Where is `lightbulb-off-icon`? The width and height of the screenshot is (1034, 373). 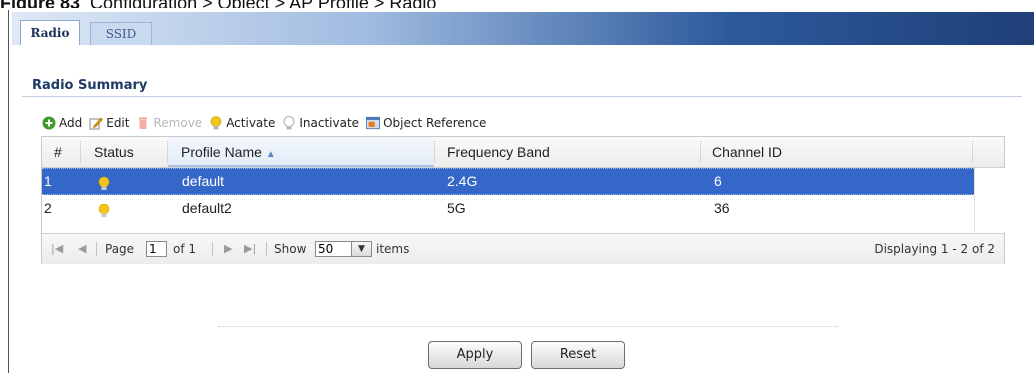 lightbulb-off-icon is located at coordinates (289, 122).